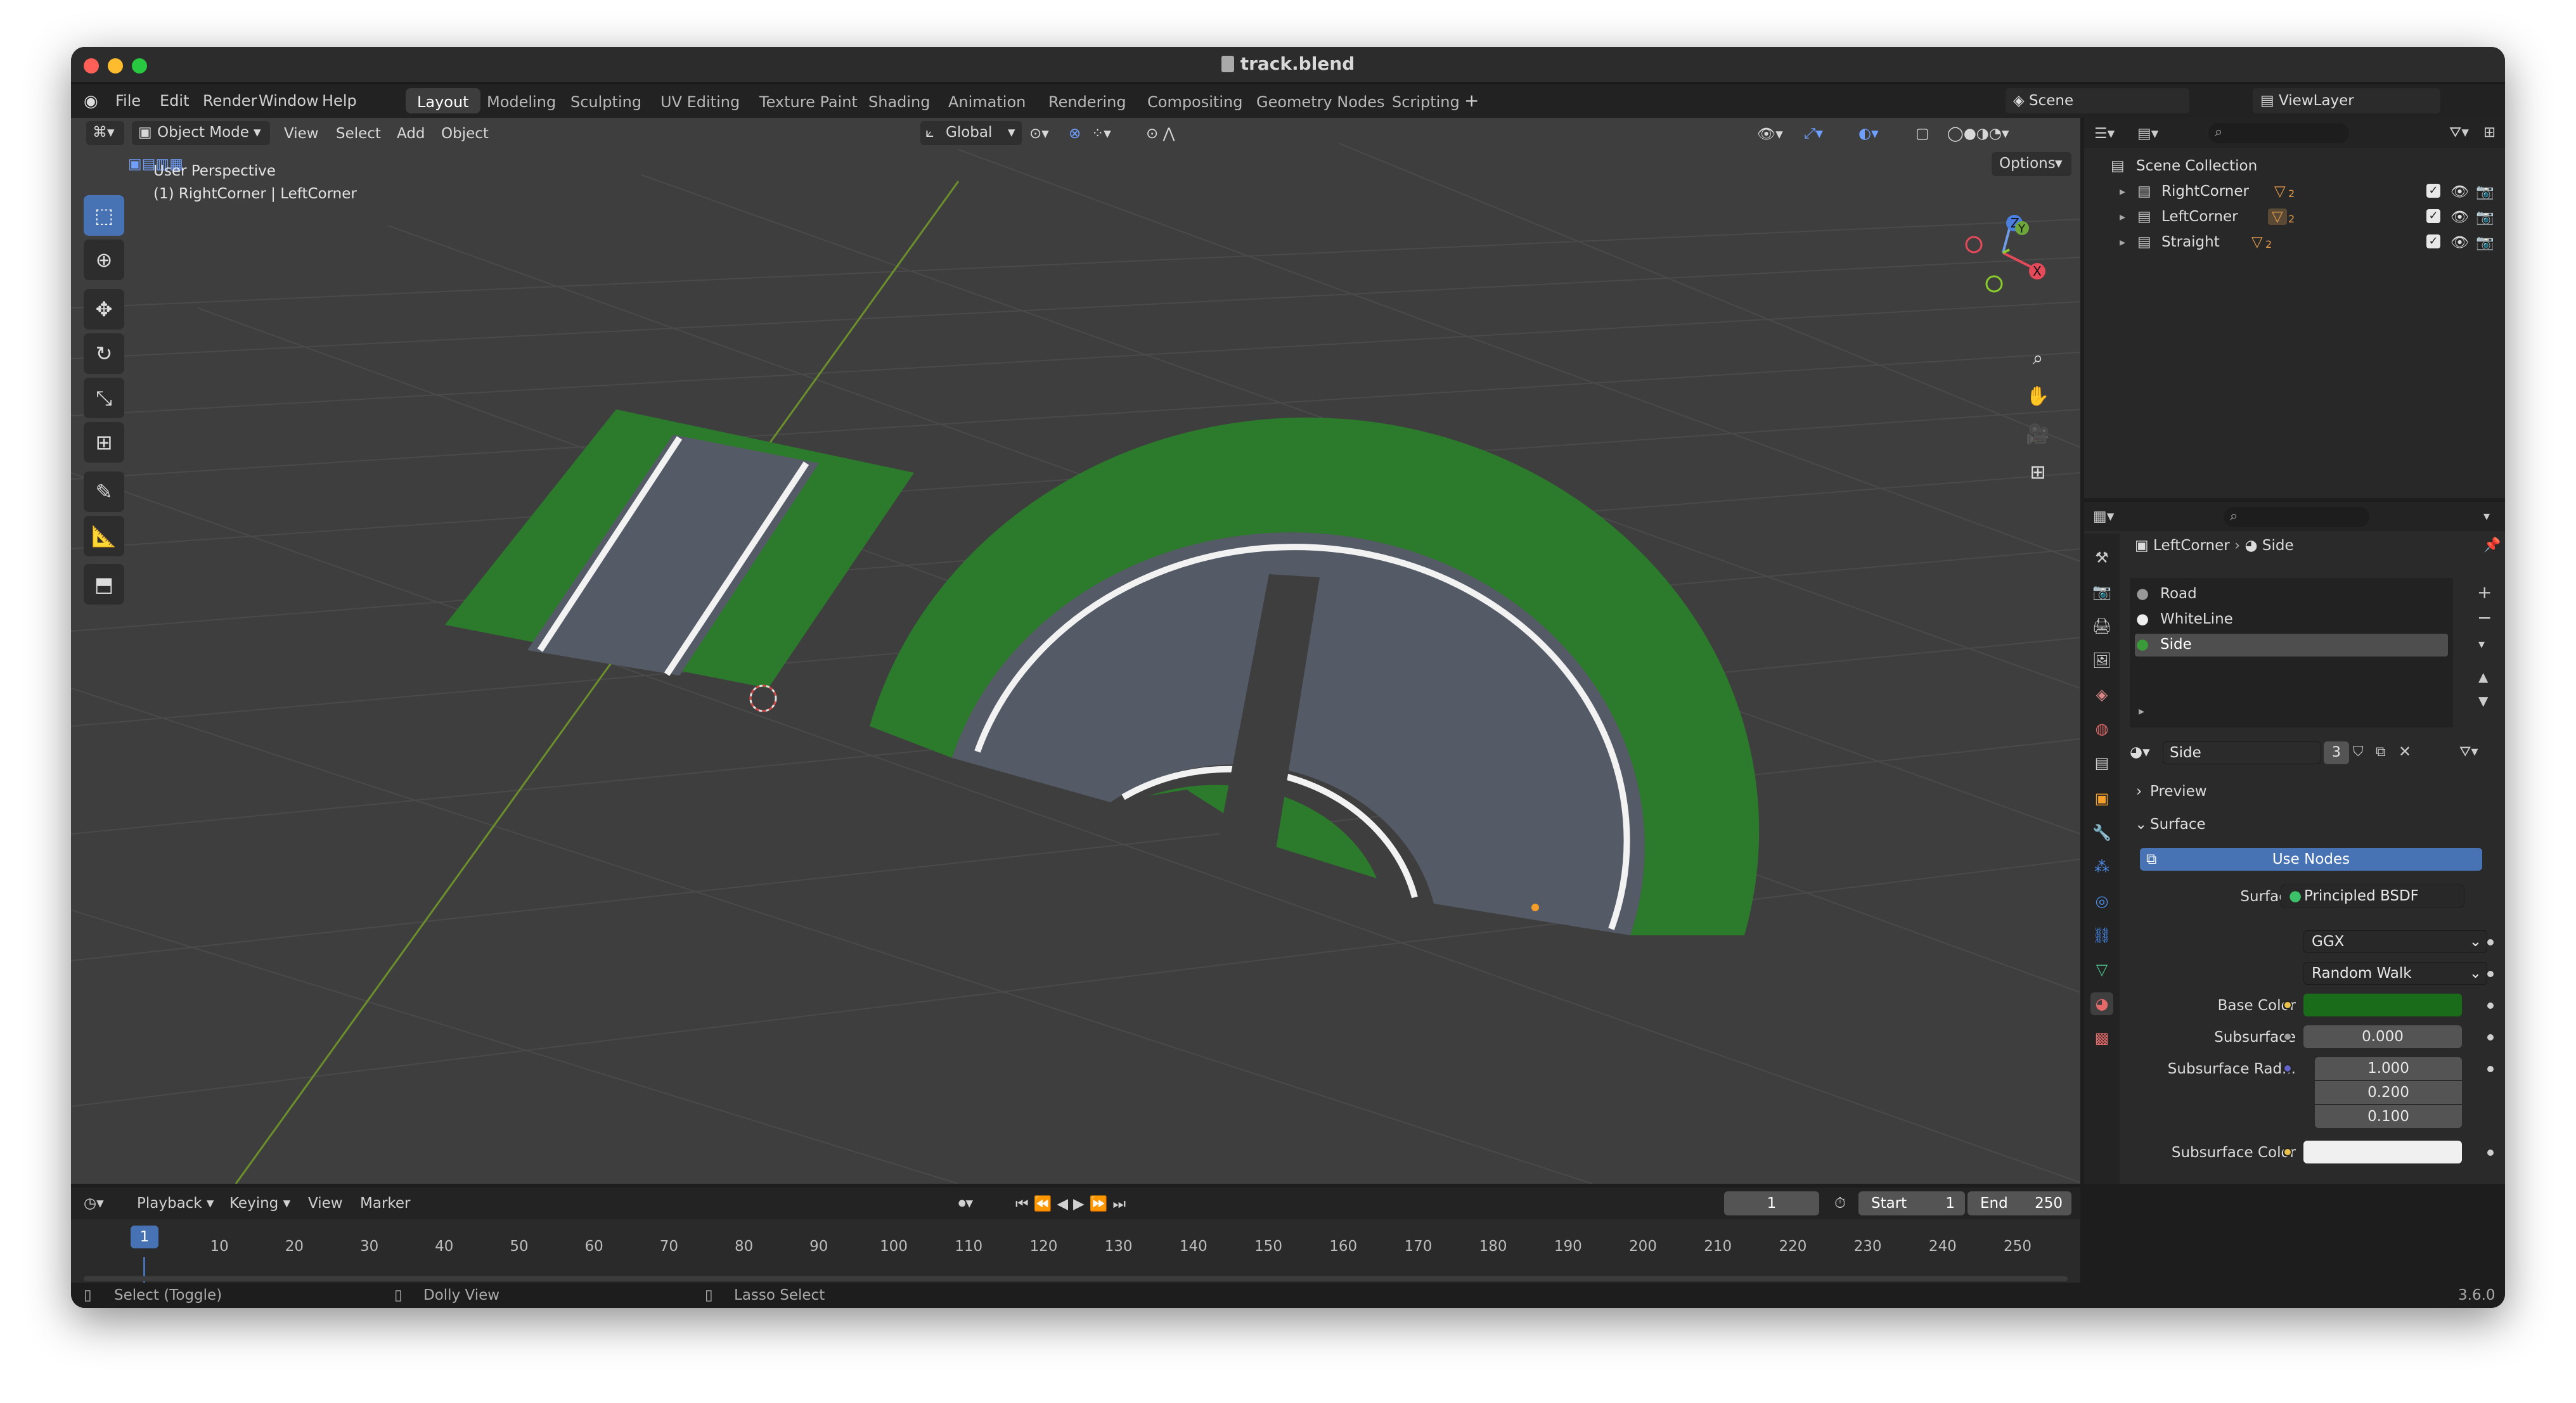  I want to click on constraints-tab-icon: ⛓, so click(2101, 935).